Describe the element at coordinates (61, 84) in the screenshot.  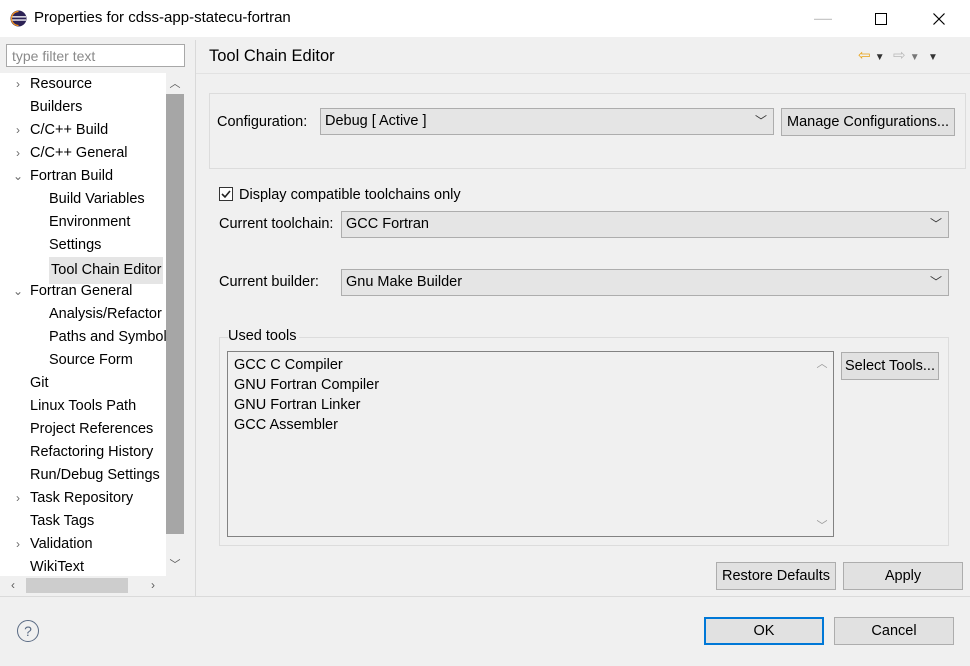
I see `tree-item-label: Resource` at that location.